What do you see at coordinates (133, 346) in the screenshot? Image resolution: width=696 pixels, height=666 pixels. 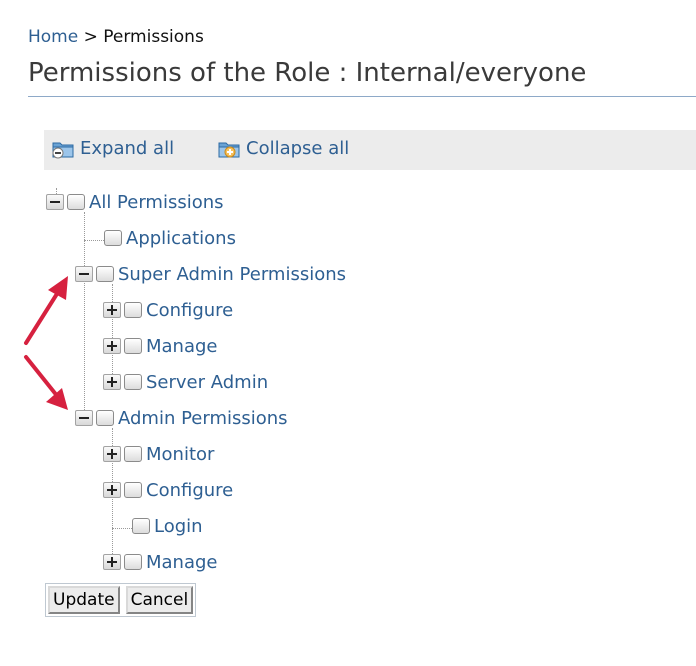 I see `sa-manage-checkbox` at bounding box center [133, 346].